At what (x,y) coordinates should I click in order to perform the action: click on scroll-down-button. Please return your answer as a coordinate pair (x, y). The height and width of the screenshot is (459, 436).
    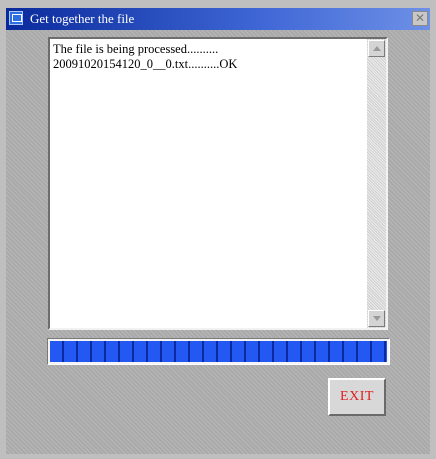
    Looking at the image, I should click on (376, 318).